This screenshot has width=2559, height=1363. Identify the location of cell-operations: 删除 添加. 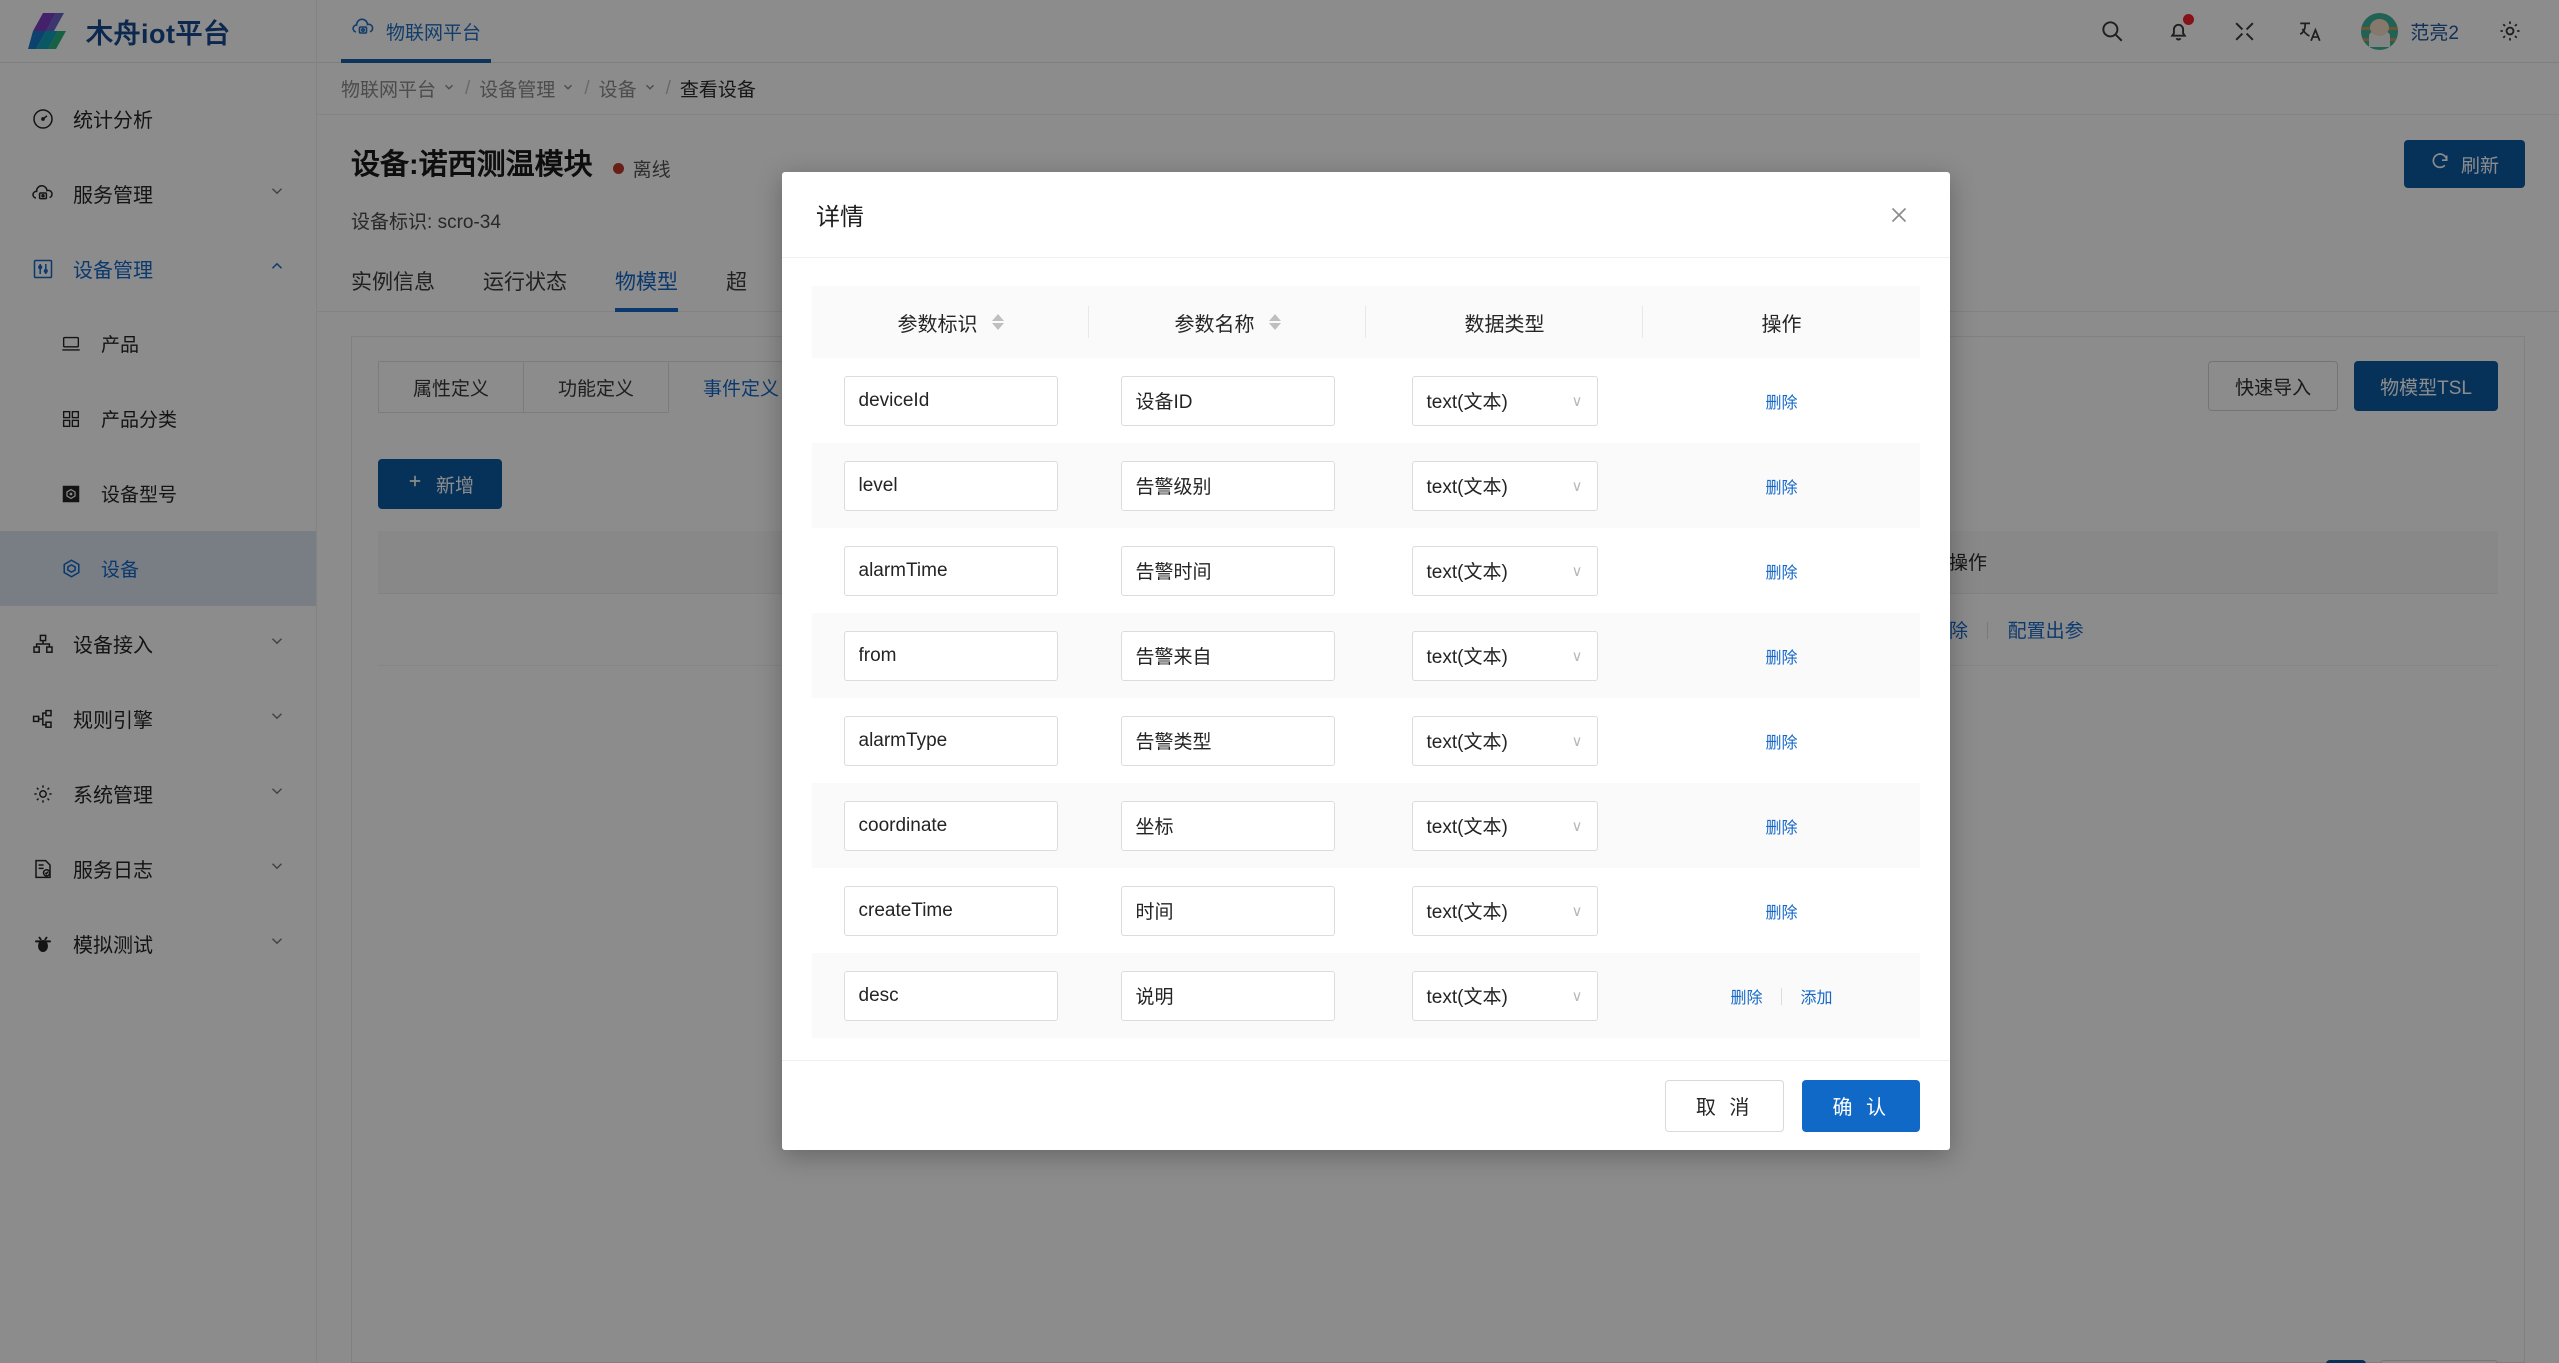
(1781, 995).